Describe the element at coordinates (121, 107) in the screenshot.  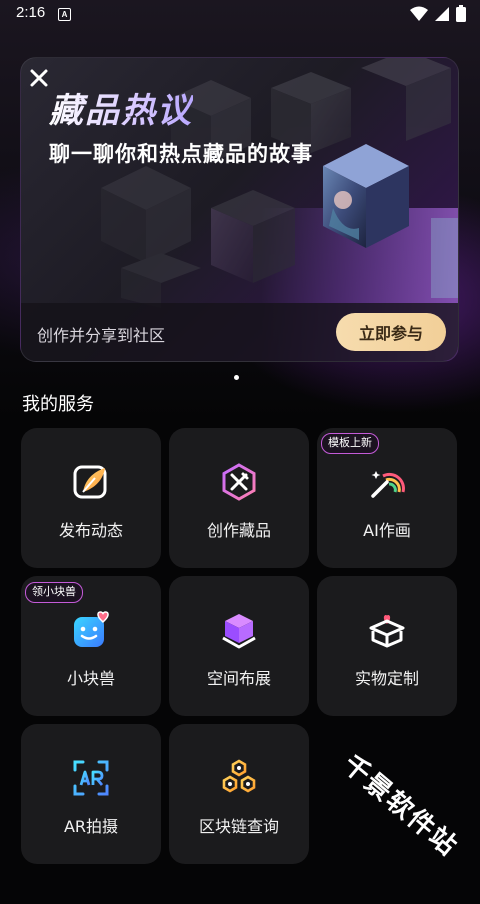
I see `banner-title: 藏品热议` at that location.